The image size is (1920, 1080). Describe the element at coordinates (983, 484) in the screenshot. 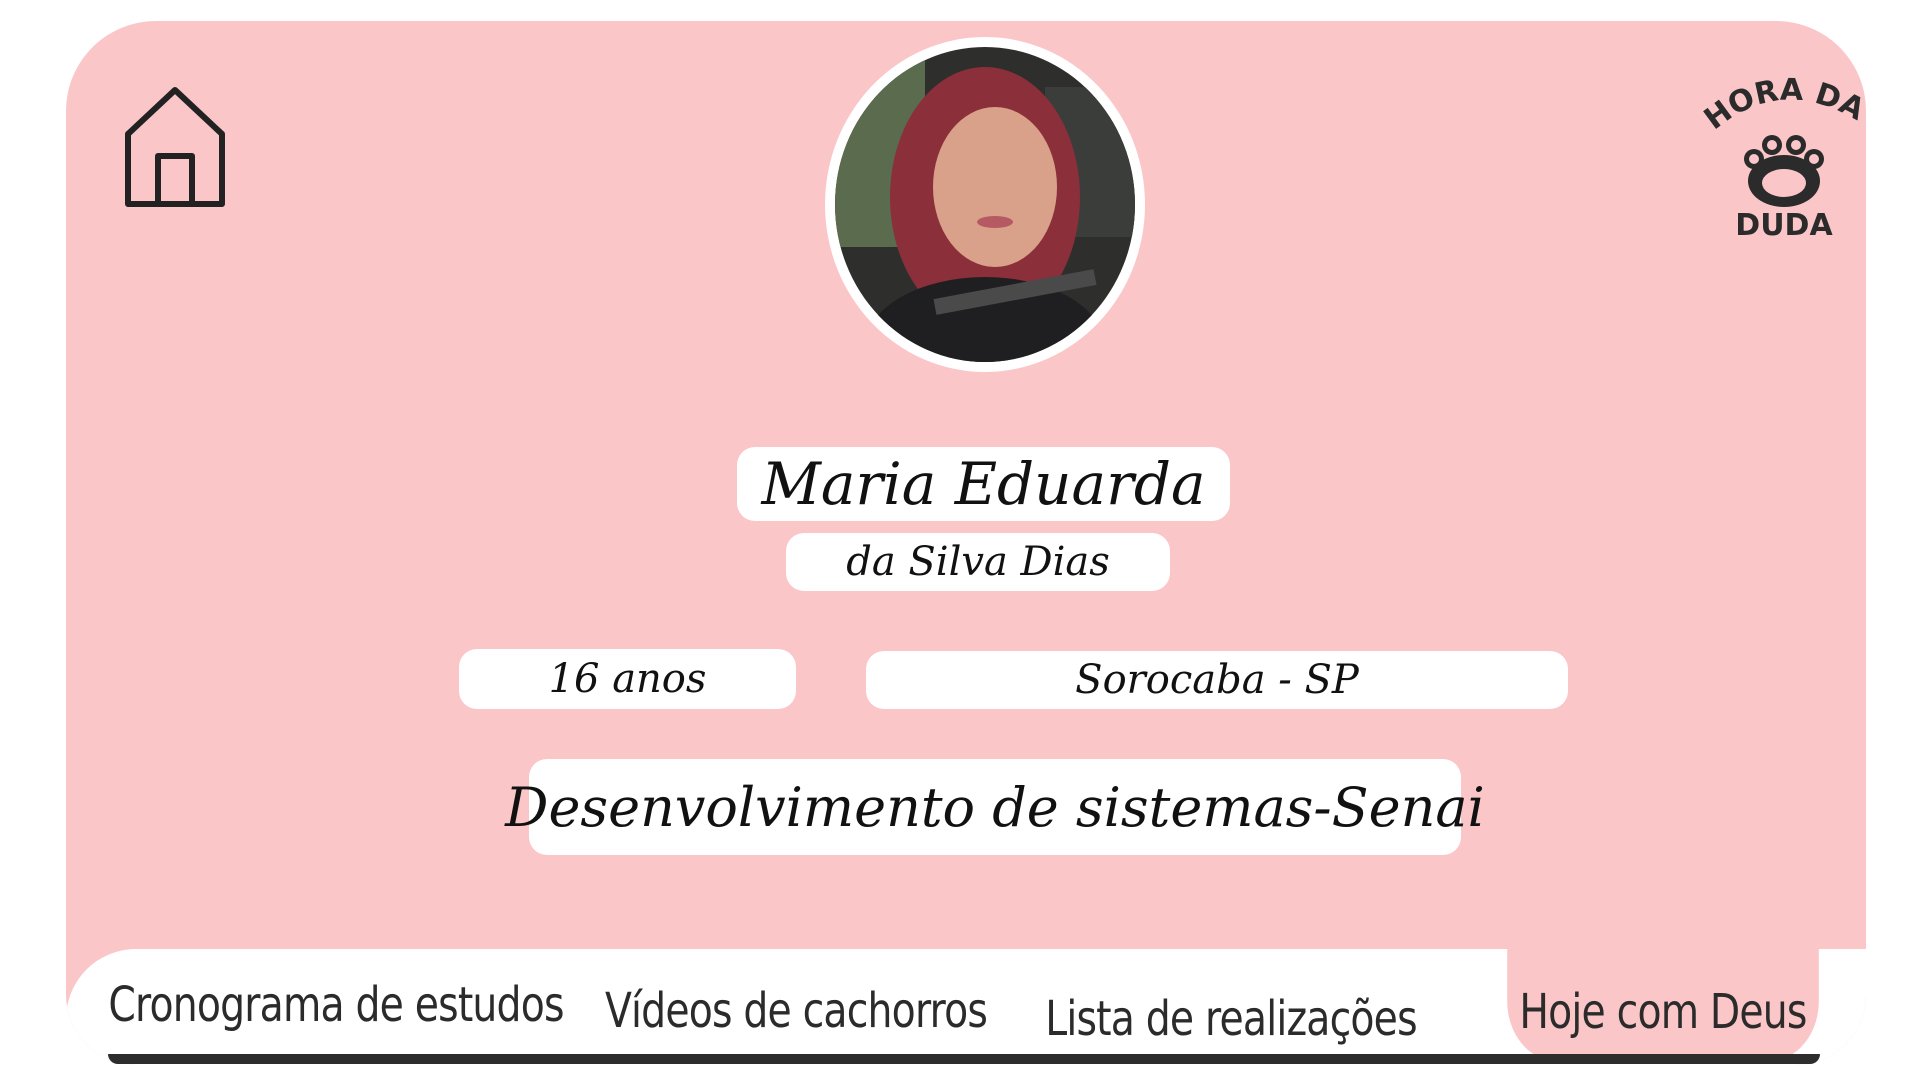

I see `first-name: Maria Eduarda` at that location.